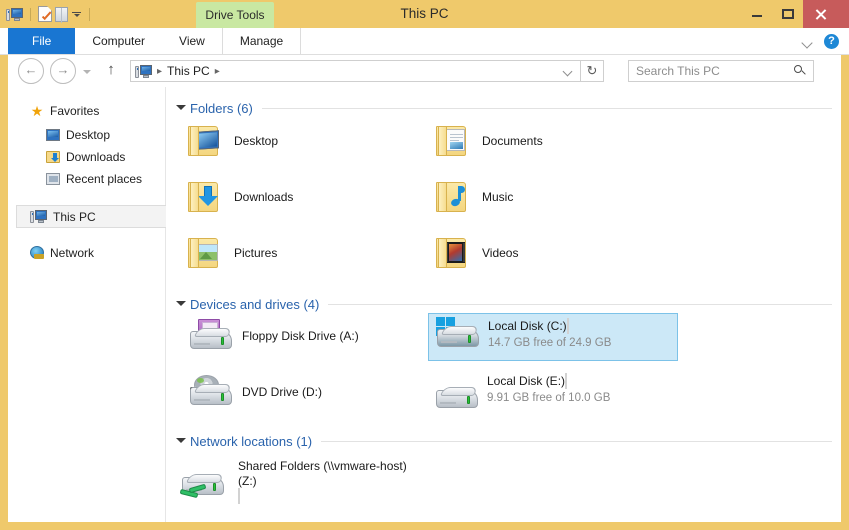 Image resolution: width=849 pixels, height=530 pixels. Describe the element at coordinates (256, 140) in the screenshot. I see `item-label: Desktop` at that location.